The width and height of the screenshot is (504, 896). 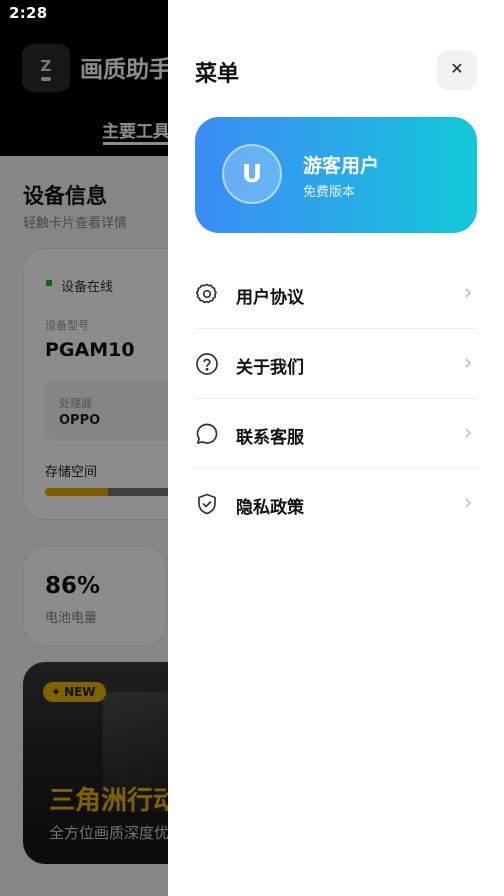 What do you see at coordinates (336, 294) in the screenshot?
I see `menu-item-user-agreement: 用户协议` at bounding box center [336, 294].